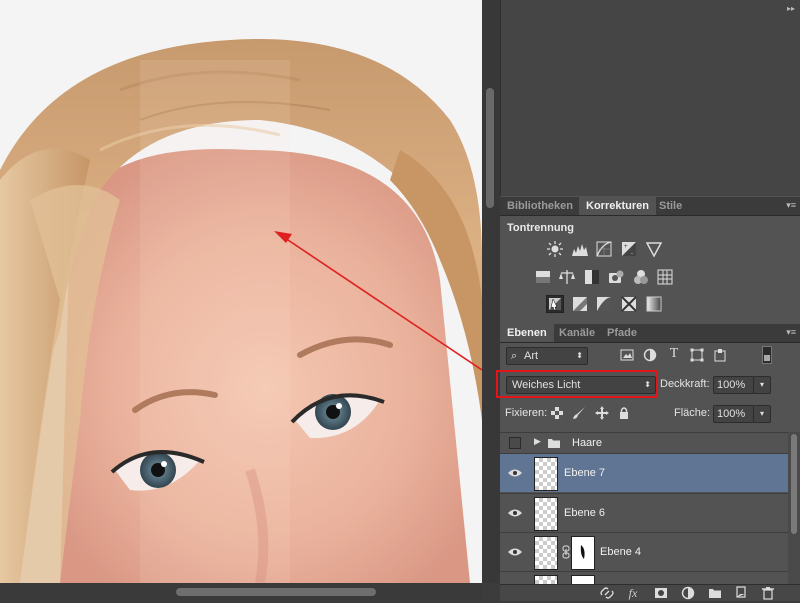 The image size is (800, 603). I want to click on opacity-input: 100%, so click(733, 385).